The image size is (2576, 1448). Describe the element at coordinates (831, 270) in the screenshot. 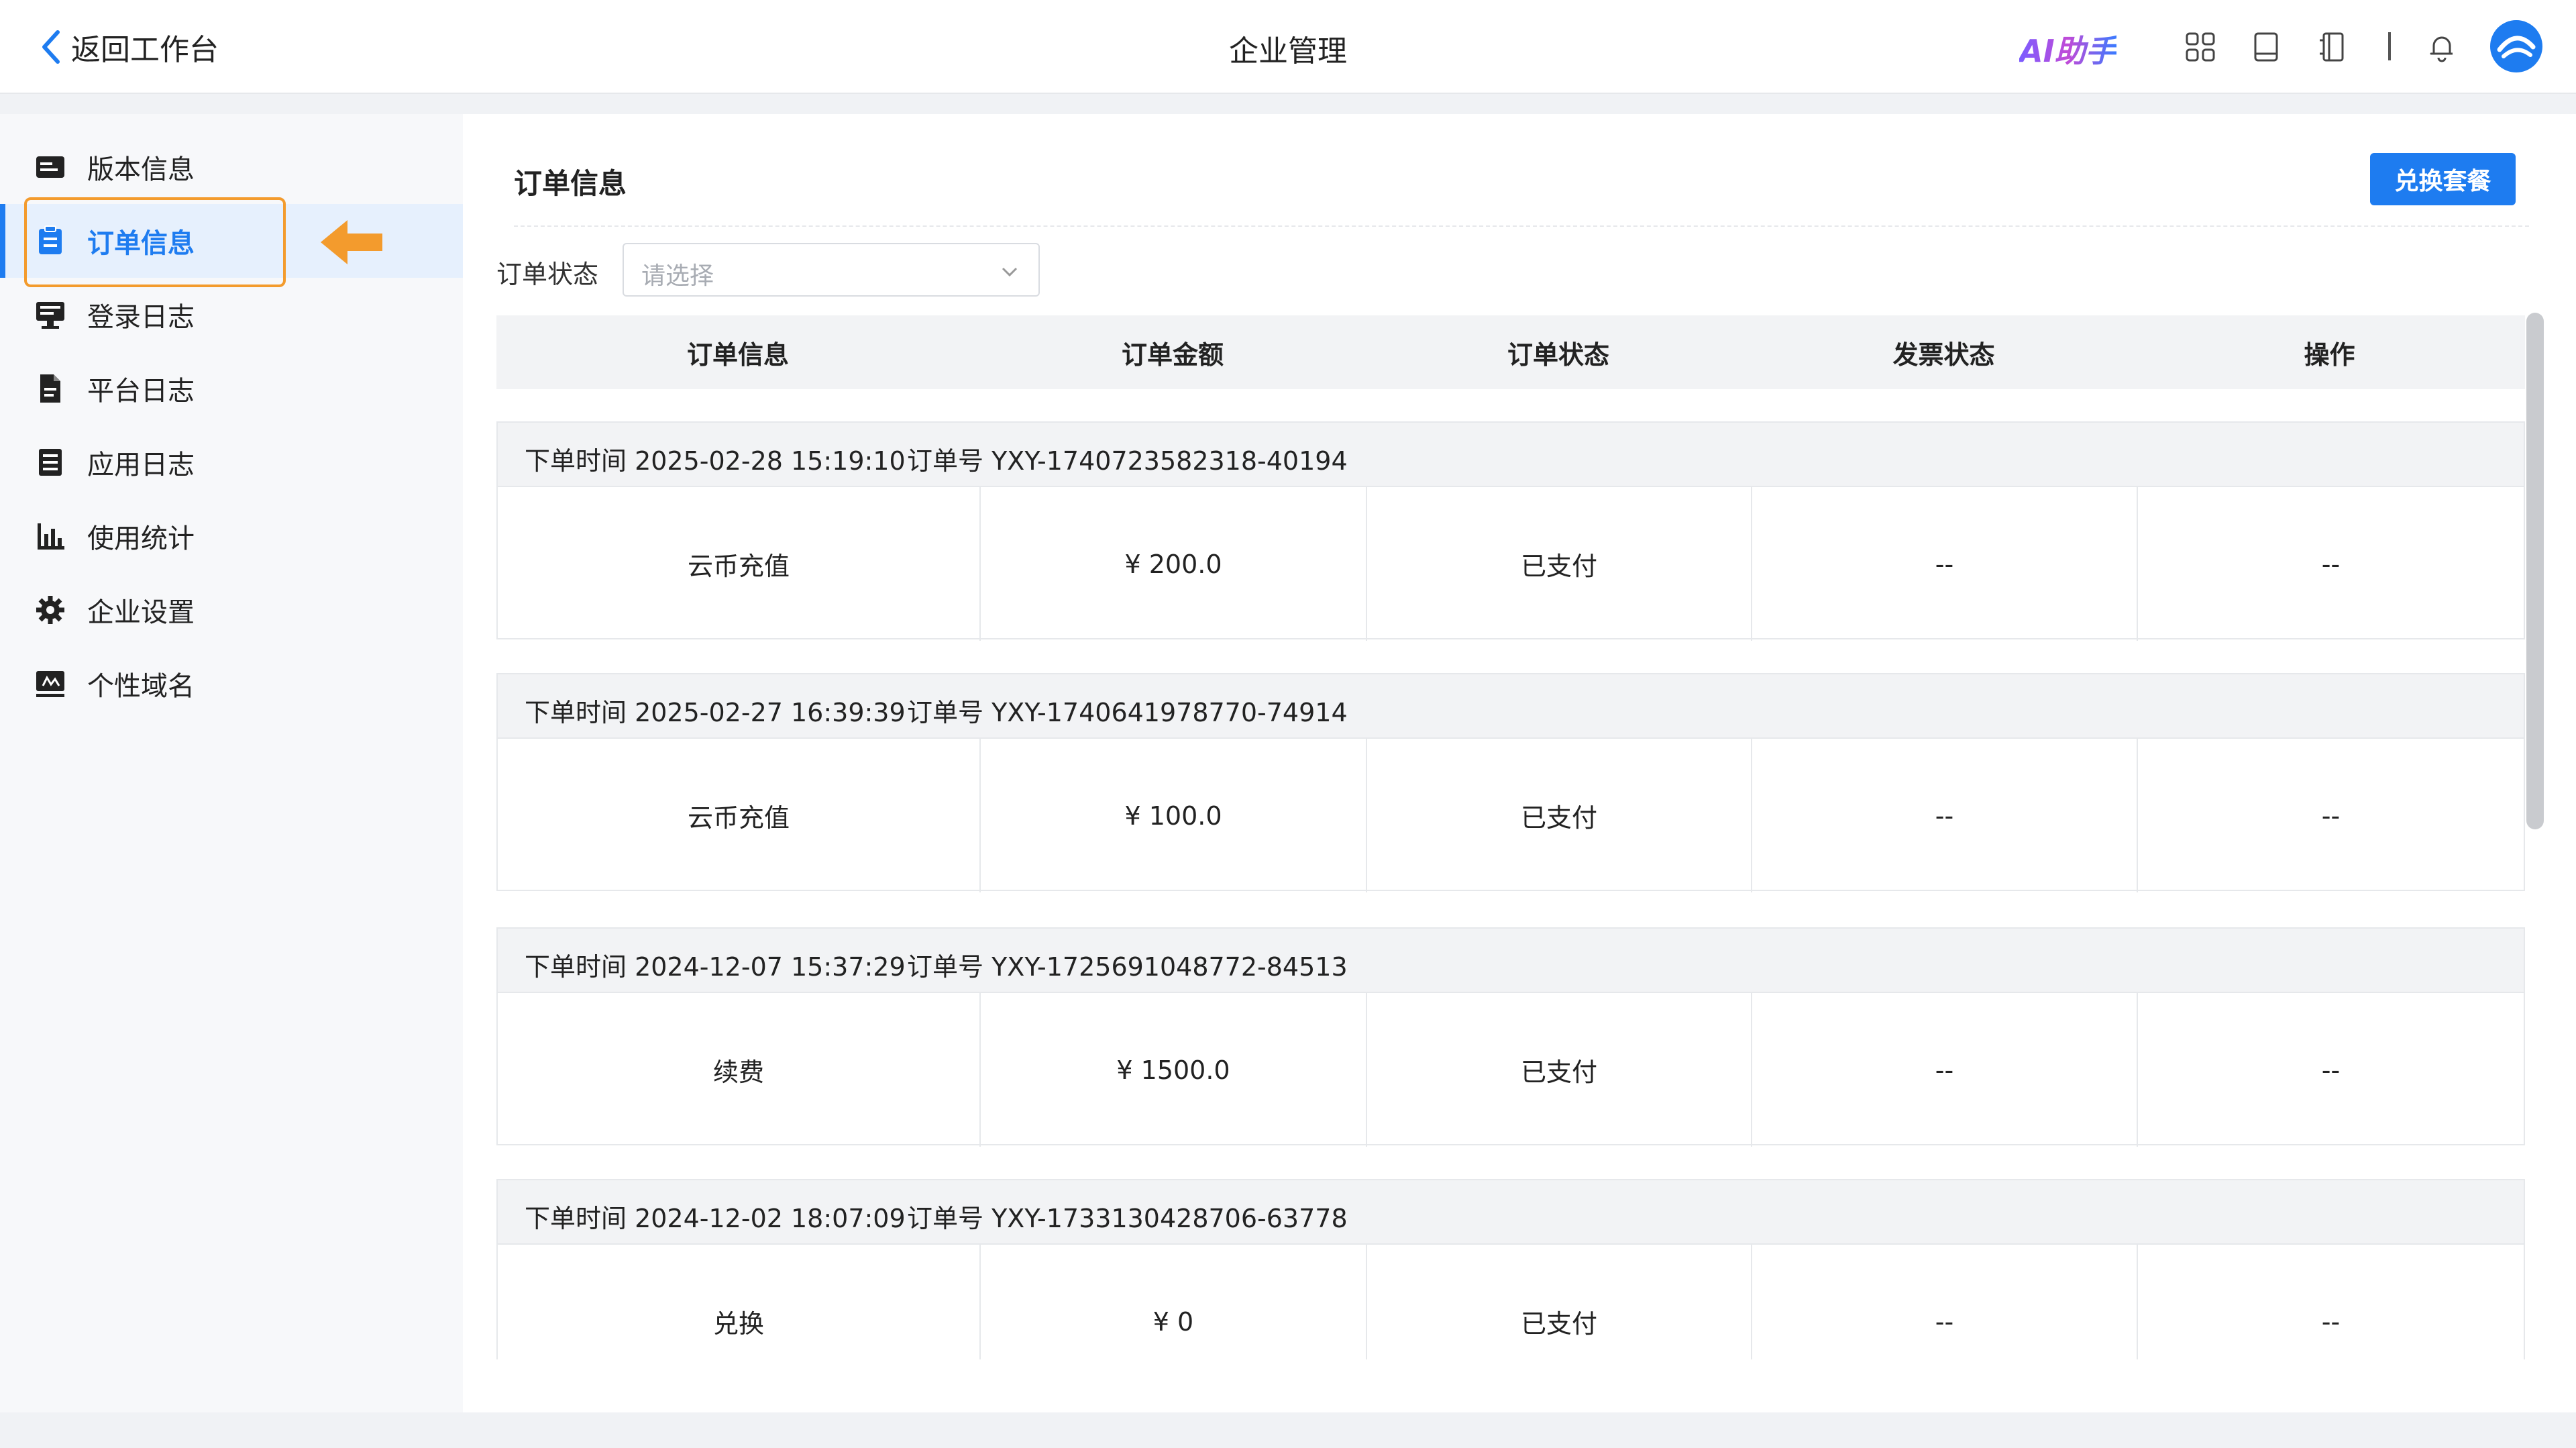

I see `order-status-select: 请选择` at that location.